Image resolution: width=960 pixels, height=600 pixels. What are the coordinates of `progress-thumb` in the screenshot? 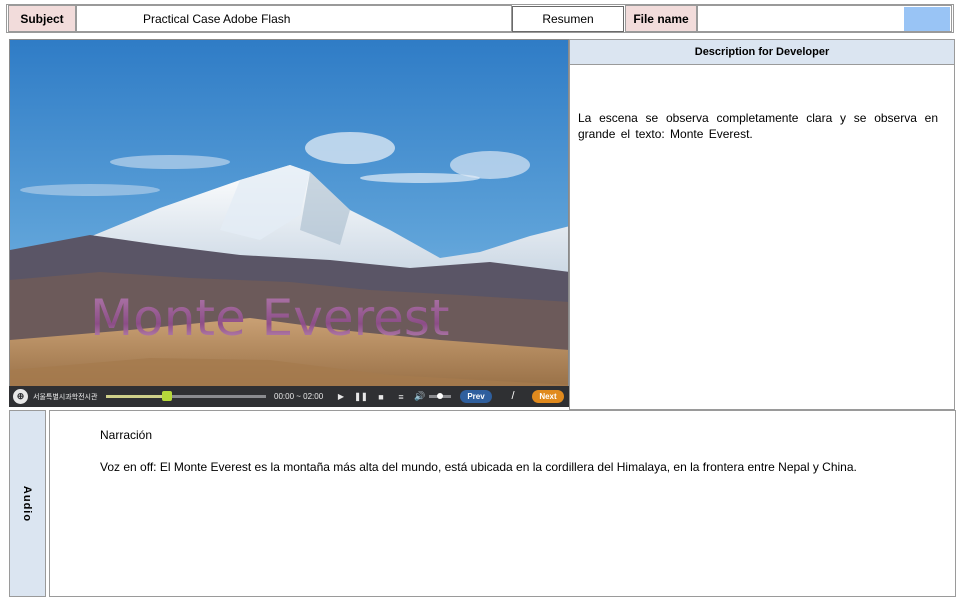 It's located at (166, 396).